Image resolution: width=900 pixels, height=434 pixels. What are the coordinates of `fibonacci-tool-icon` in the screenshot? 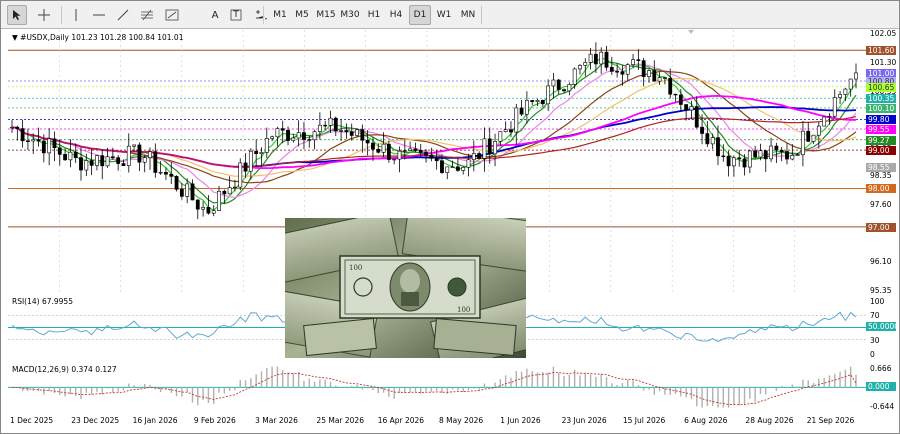 It's located at (147, 15).